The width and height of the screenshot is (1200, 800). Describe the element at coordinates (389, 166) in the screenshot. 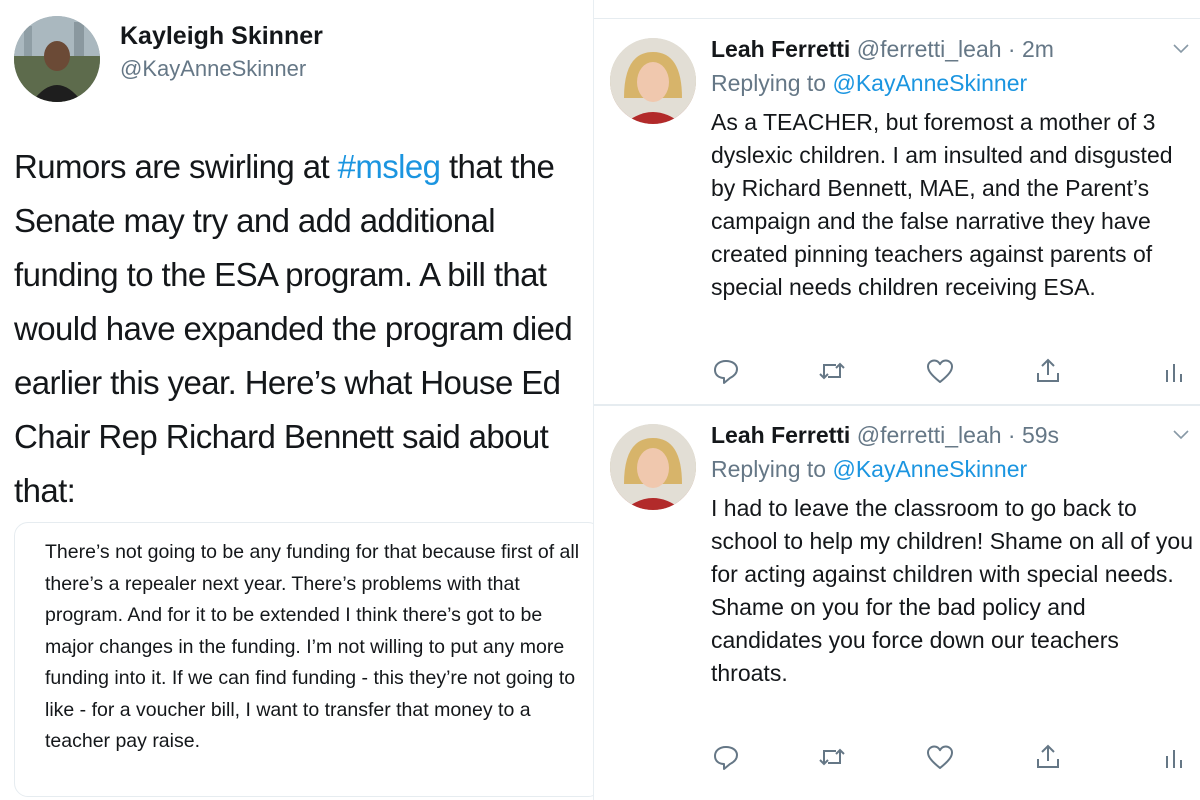

I see `hashtag-link: #msleg` at that location.